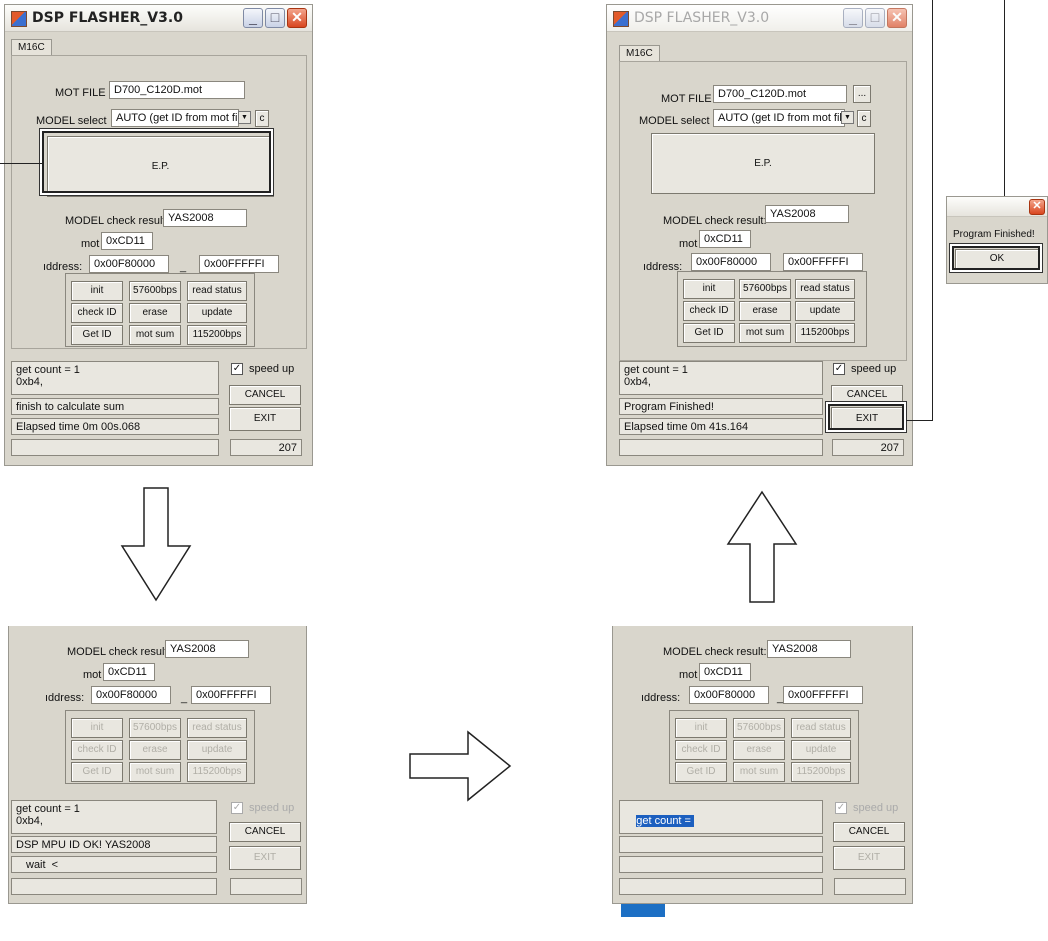  Describe the element at coordinates (870, 886) in the screenshot. I see `counter-box` at that location.